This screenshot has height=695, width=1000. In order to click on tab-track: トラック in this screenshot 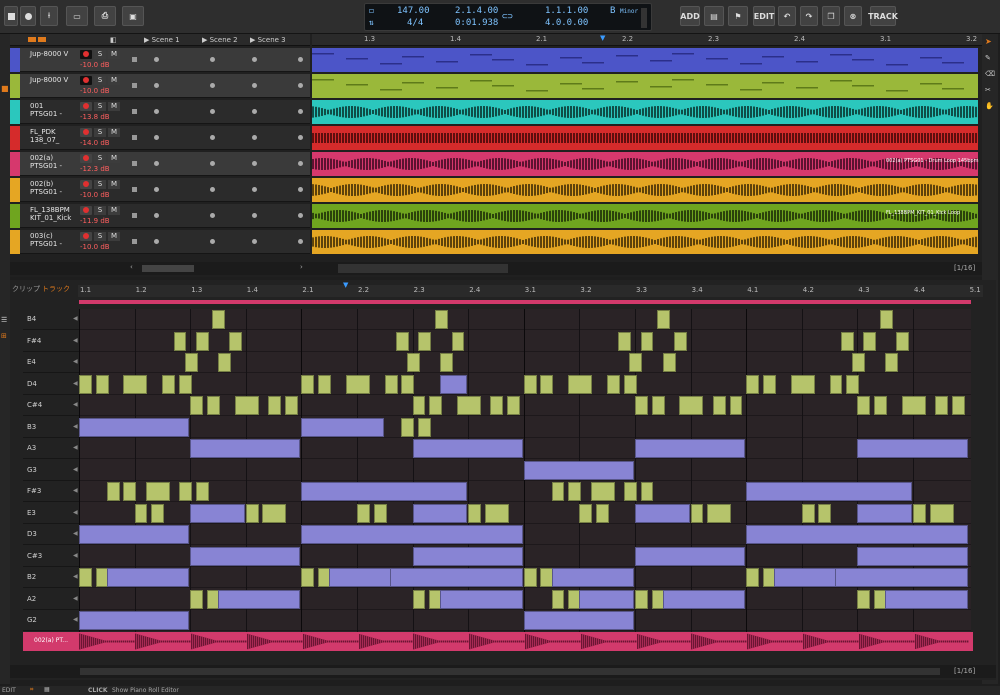, I will do `click(56, 289)`.